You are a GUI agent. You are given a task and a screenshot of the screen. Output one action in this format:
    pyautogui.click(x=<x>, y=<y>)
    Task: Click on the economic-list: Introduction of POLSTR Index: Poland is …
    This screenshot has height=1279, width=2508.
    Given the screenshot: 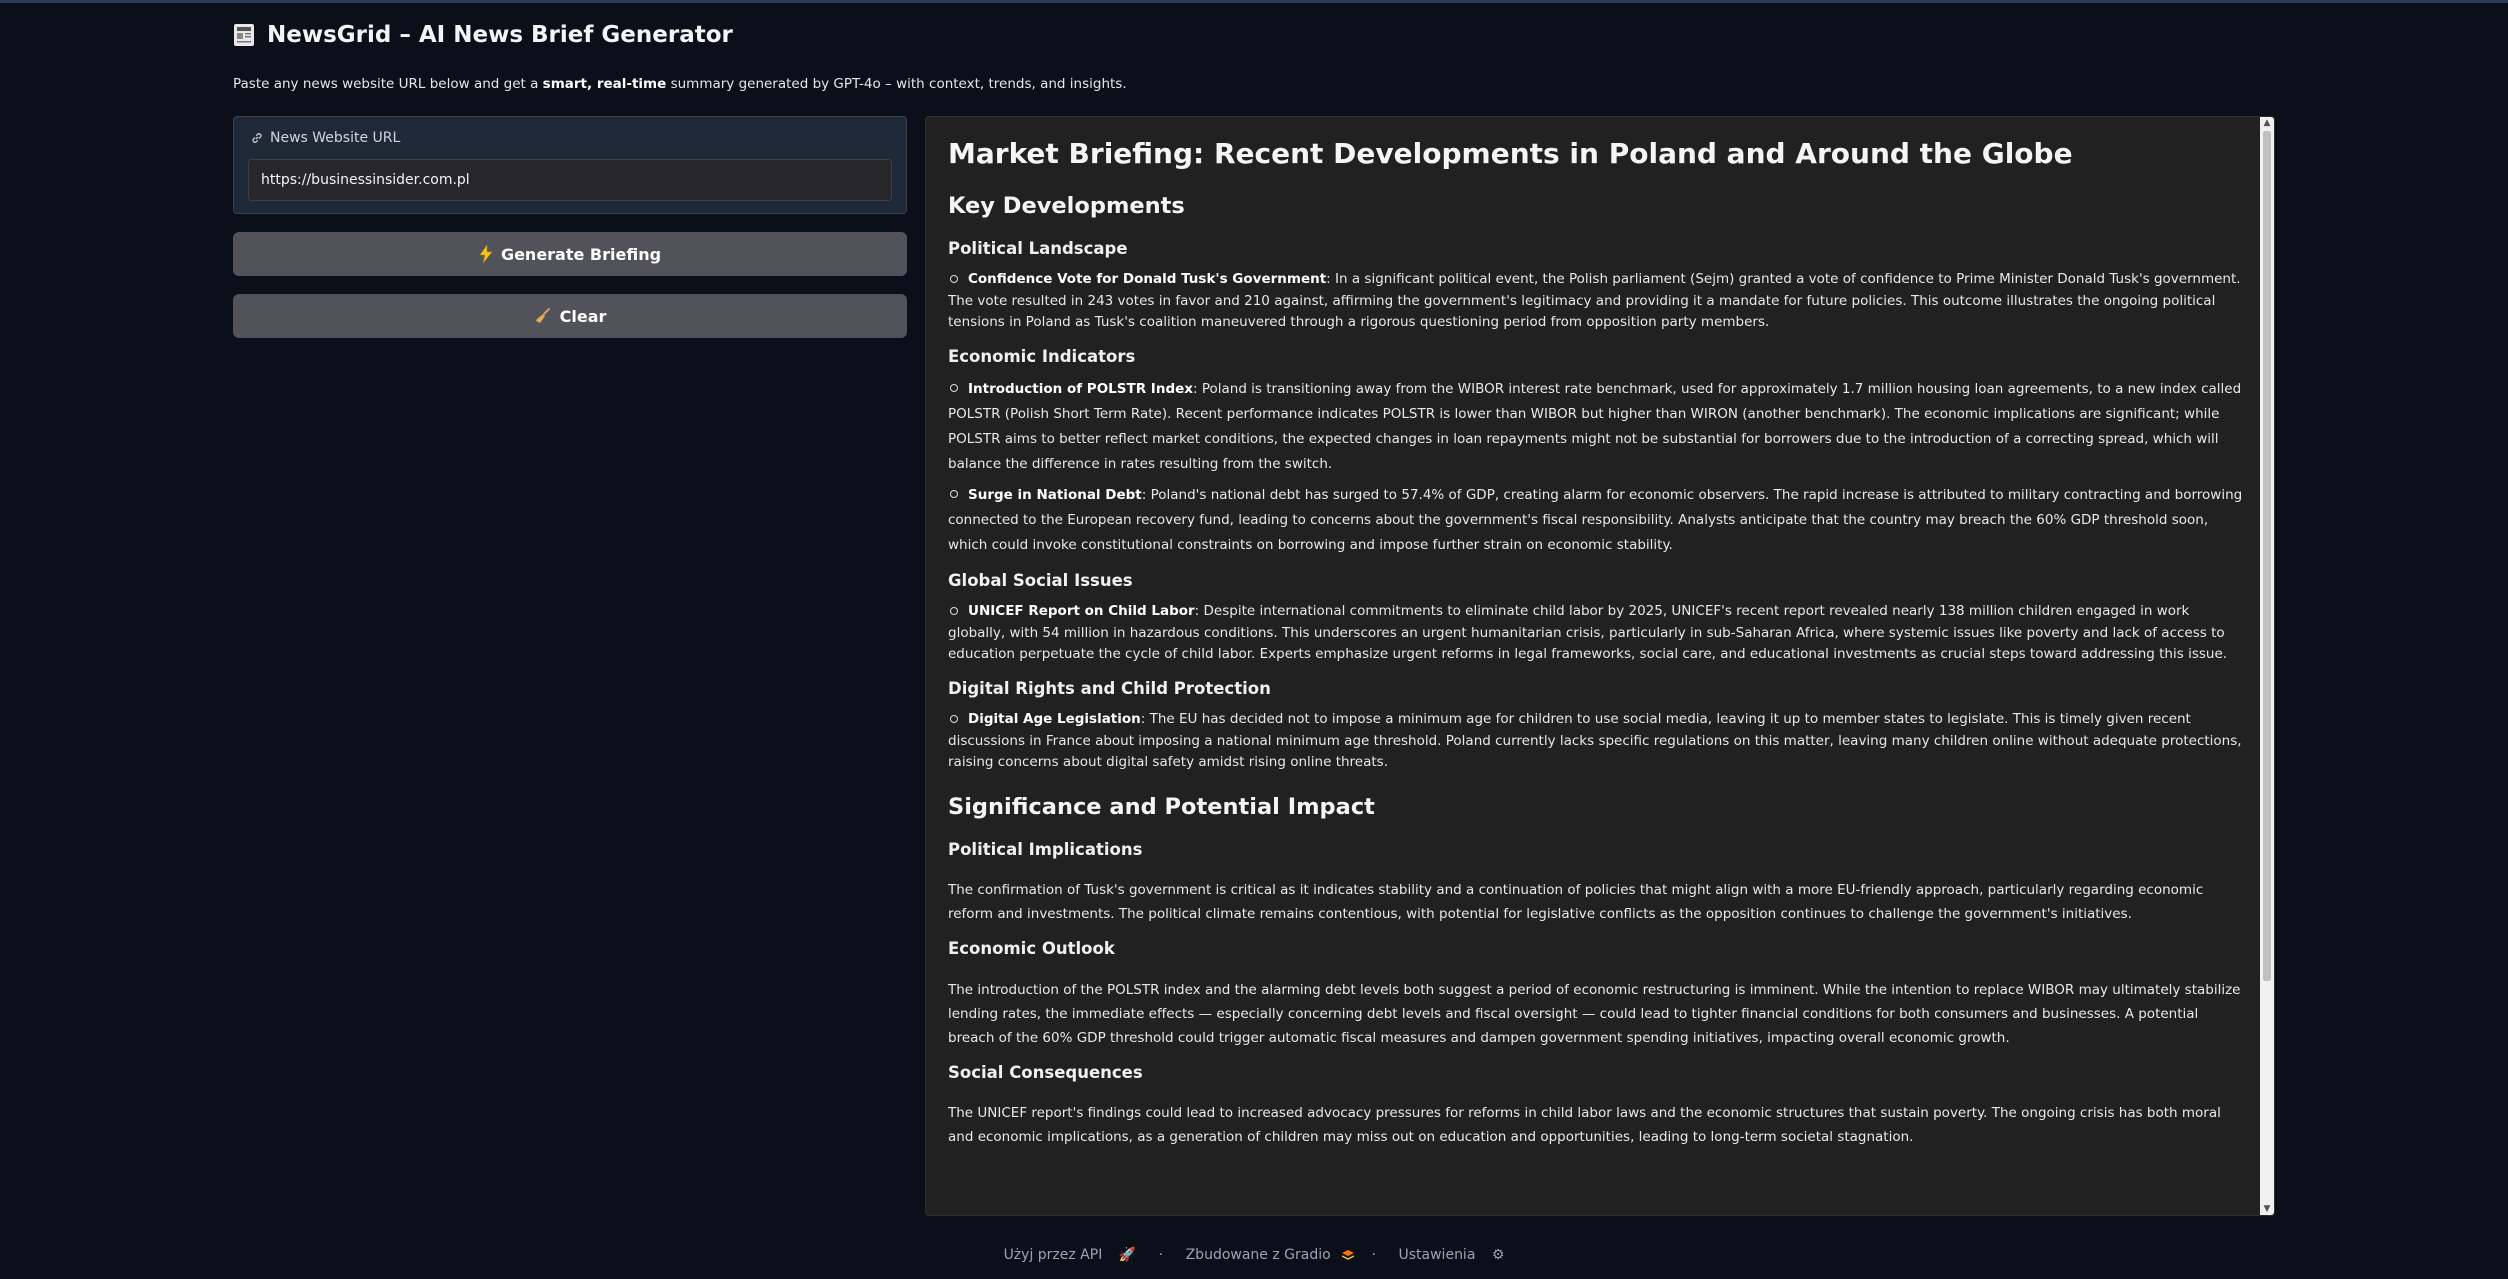 What is the action you would take?
    pyautogui.click(x=1595, y=467)
    